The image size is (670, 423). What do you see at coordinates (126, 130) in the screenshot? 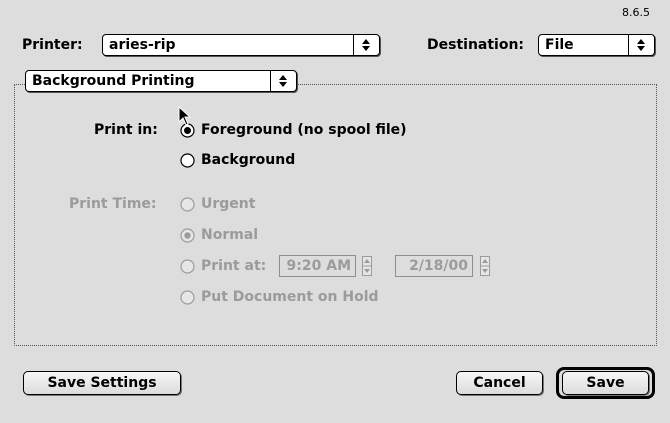
I see `print-in-label: Print in:` at bounding box center [126, 130].